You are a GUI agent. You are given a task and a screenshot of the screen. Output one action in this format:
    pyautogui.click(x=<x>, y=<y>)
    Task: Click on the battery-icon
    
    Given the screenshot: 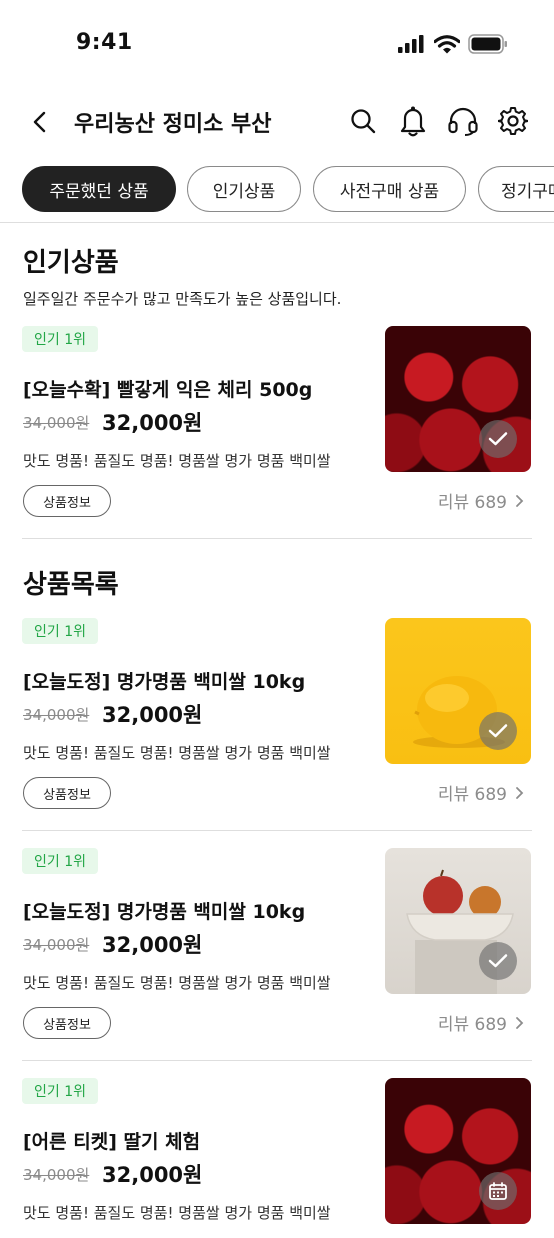 What is the action you would take?
    pyautogui.click(x=487, y=44)
    